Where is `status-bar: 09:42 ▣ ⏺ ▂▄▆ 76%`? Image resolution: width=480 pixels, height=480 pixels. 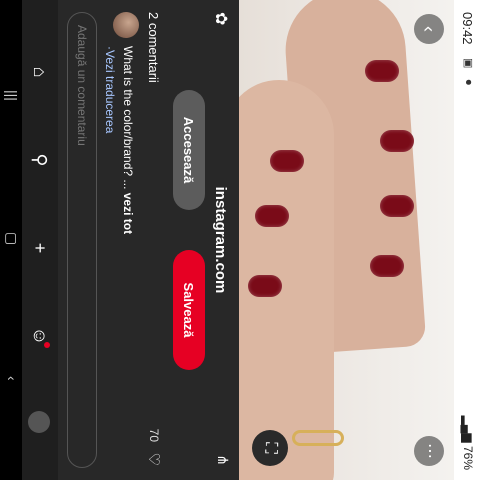
status-bar: 09:42 ▣ ⏺ ▂▄▆ 76% is located at coordinates (467, 240).